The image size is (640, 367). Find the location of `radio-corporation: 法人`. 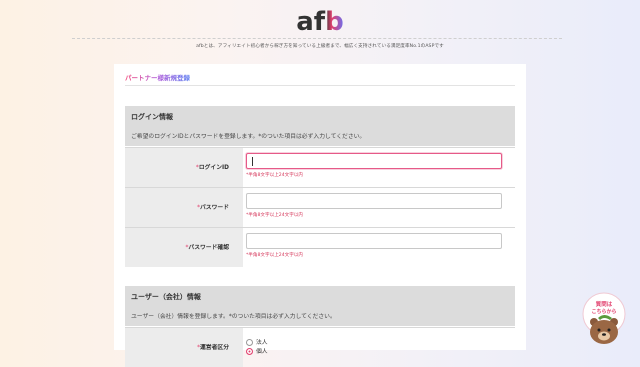

radio-corporation: 法人 is located at coordinates (257, 341).